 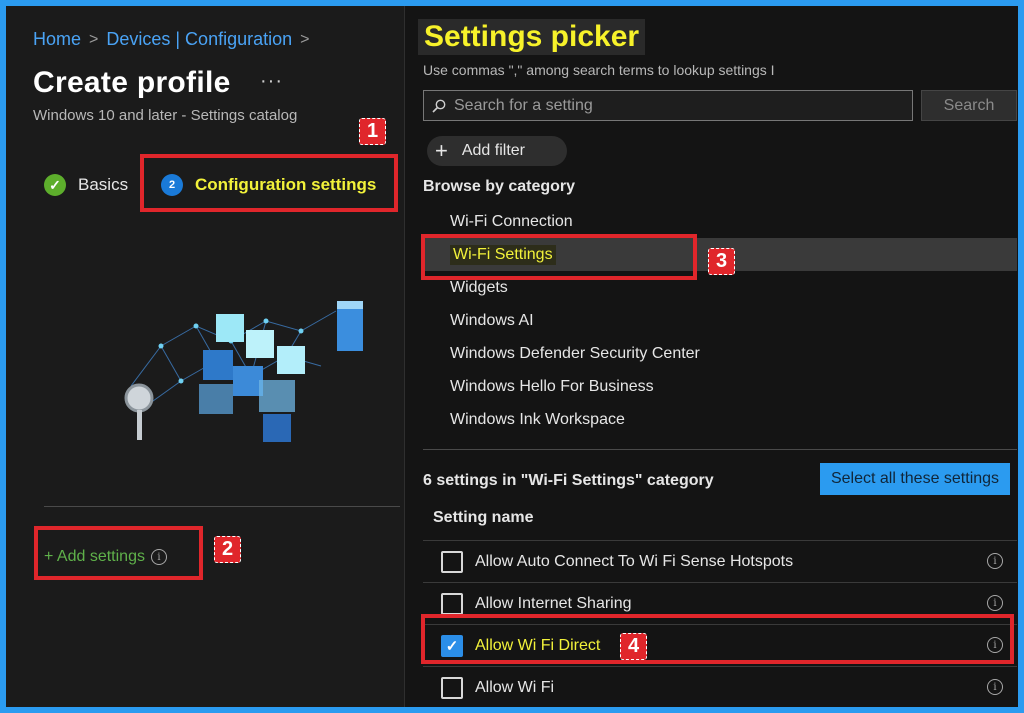 What do you see at coordinates (668, 105) in the screenshot?
I see `search-input: Search for a setting` at bounding box center [668, 105].